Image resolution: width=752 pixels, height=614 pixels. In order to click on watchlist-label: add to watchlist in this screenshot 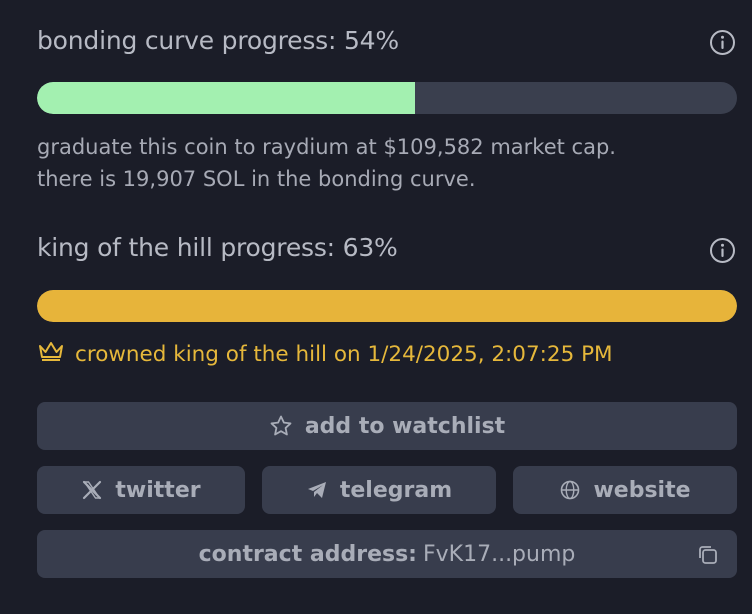, I will do `click(405, 426)`.